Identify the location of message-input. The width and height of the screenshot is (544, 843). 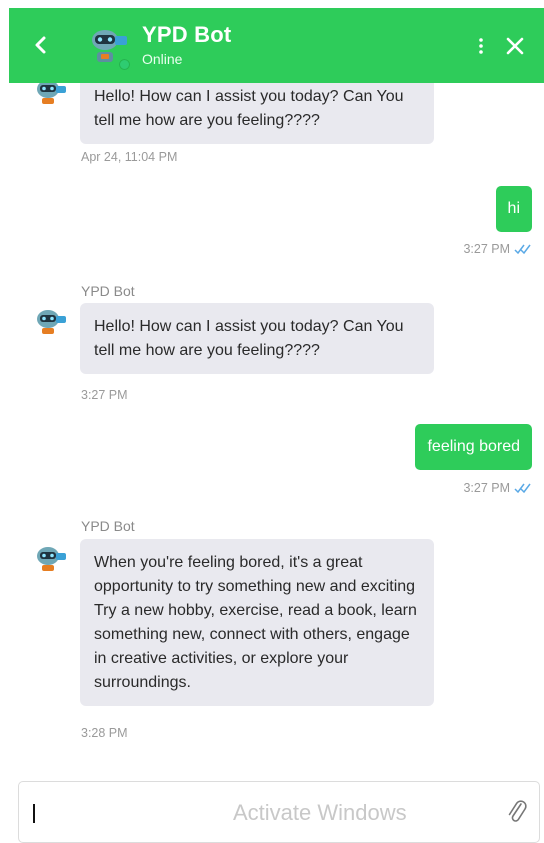
(261, 811).